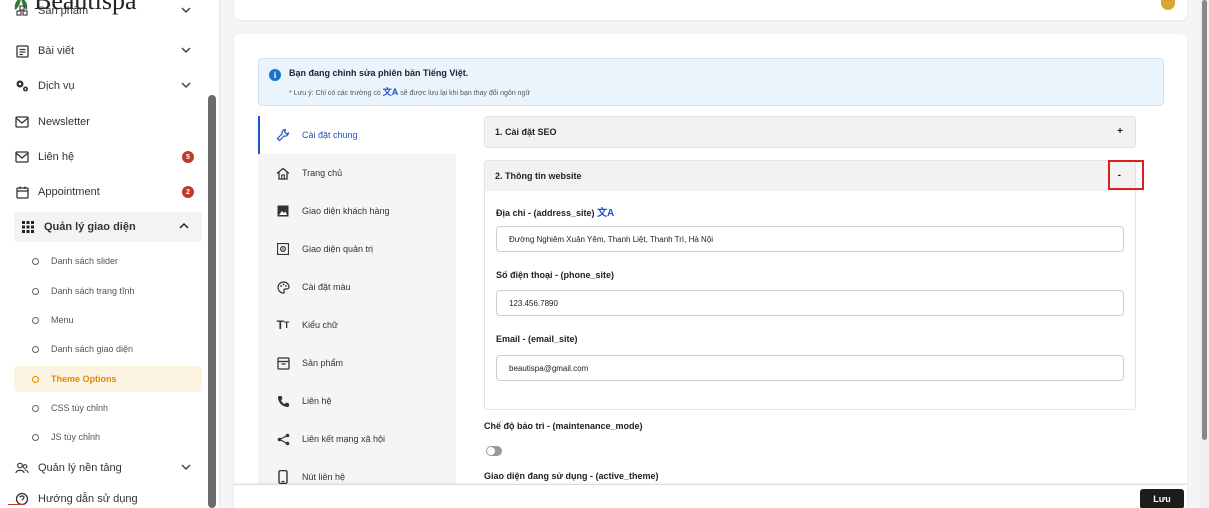 This screenshot has width=1209, height=508. What do you see at coordinates (22, 192) in the screenshot?
I see `calendar-icon` at bounding box center [22, 192].